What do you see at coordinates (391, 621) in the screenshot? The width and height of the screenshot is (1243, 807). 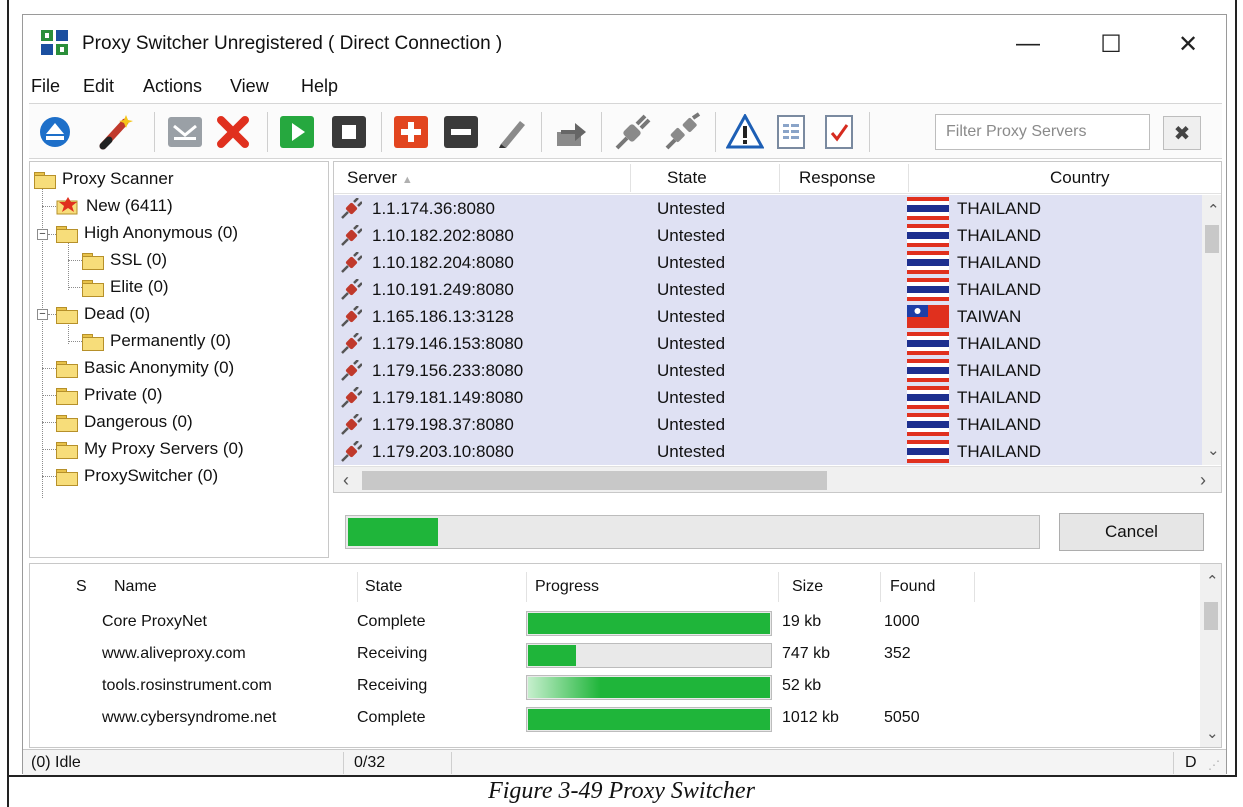 I see `source-state: Complete` at bounding box center [391, 621].